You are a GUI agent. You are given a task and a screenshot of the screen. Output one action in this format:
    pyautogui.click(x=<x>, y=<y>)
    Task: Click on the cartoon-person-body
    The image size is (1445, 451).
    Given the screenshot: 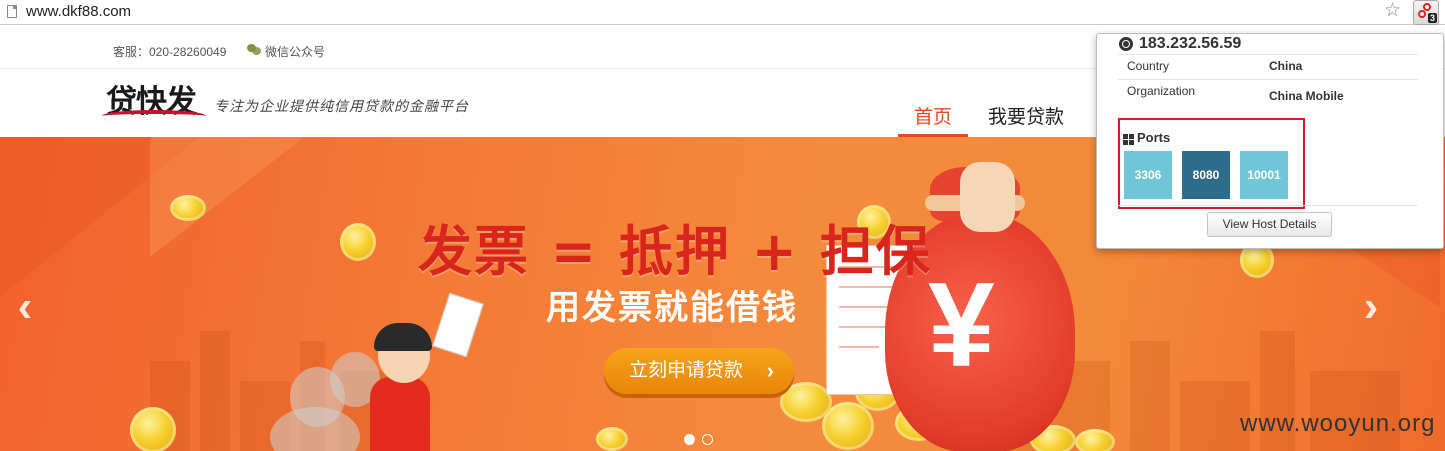 What is the action you would take?
    pyautogui.click(x=400, y=414)
    